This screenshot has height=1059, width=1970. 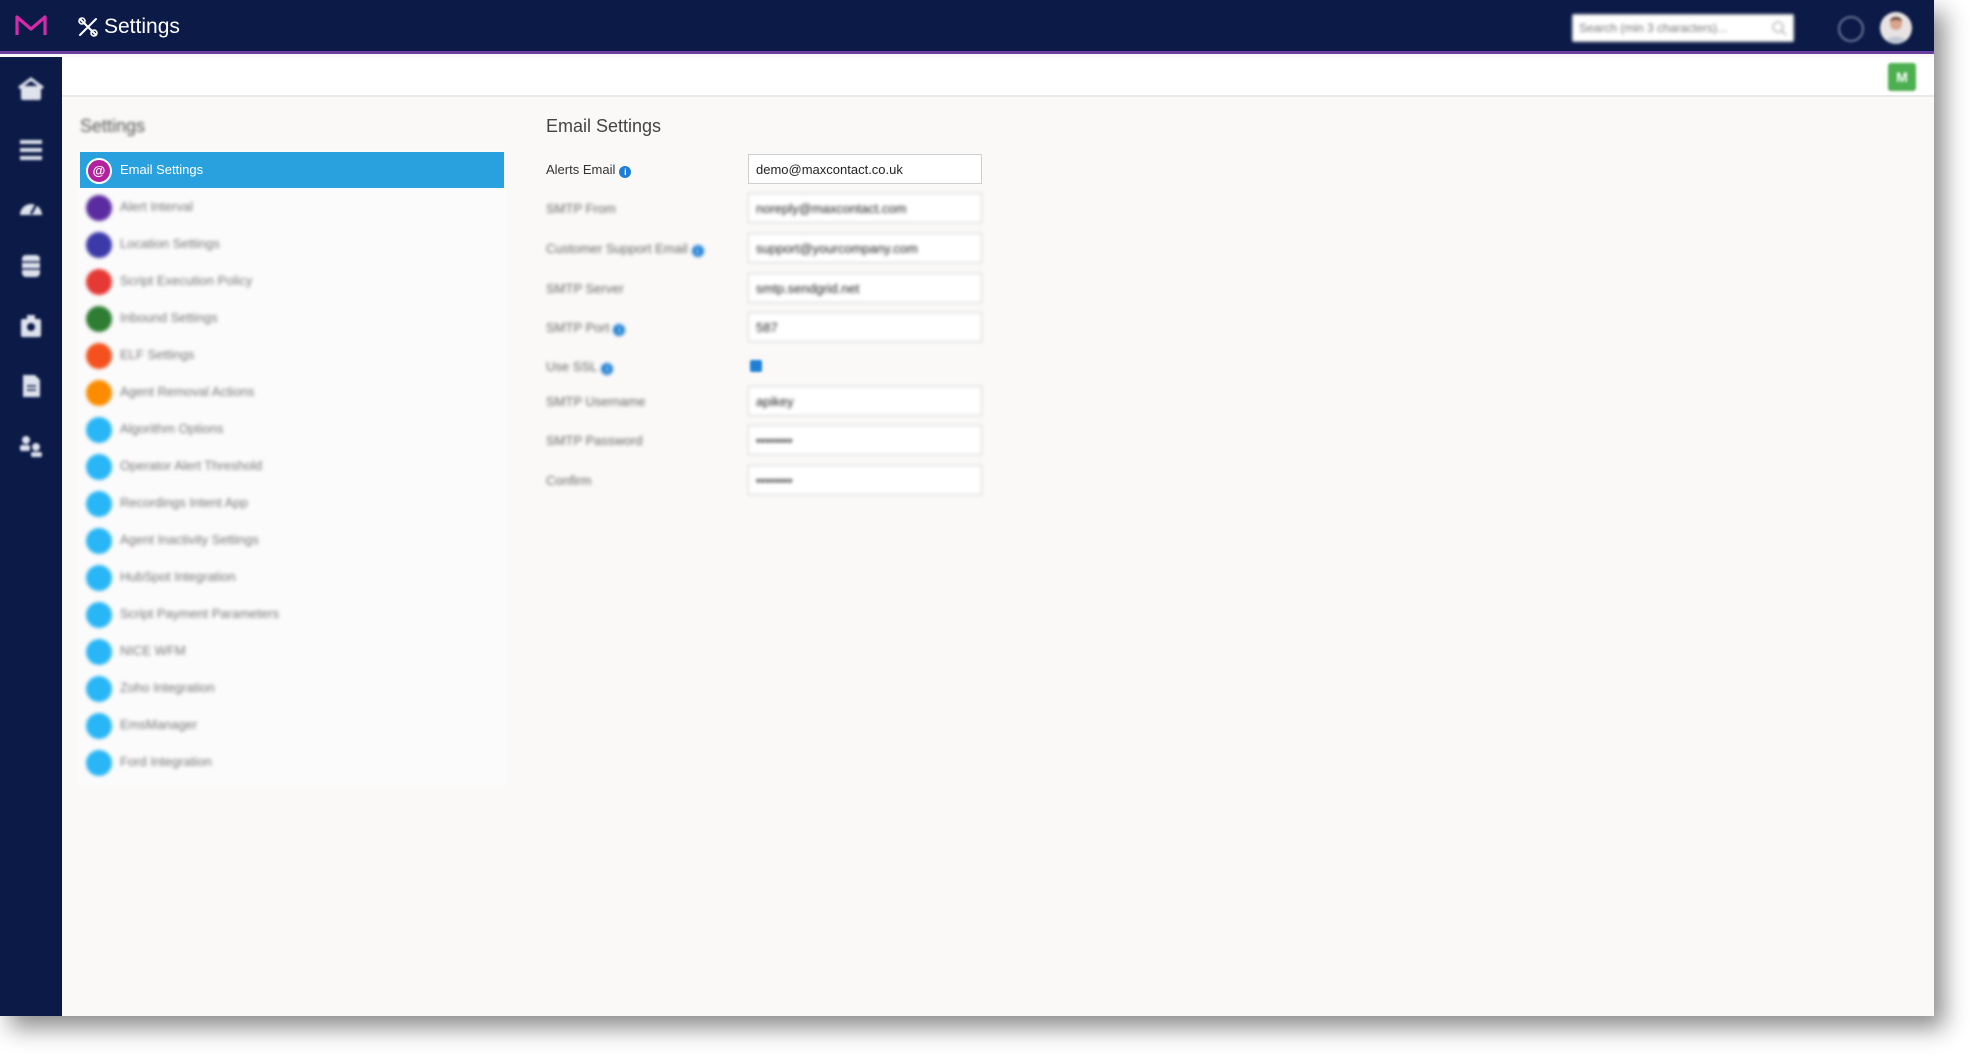 I want to click on smtp-server-input, so click(x=865, y=288).